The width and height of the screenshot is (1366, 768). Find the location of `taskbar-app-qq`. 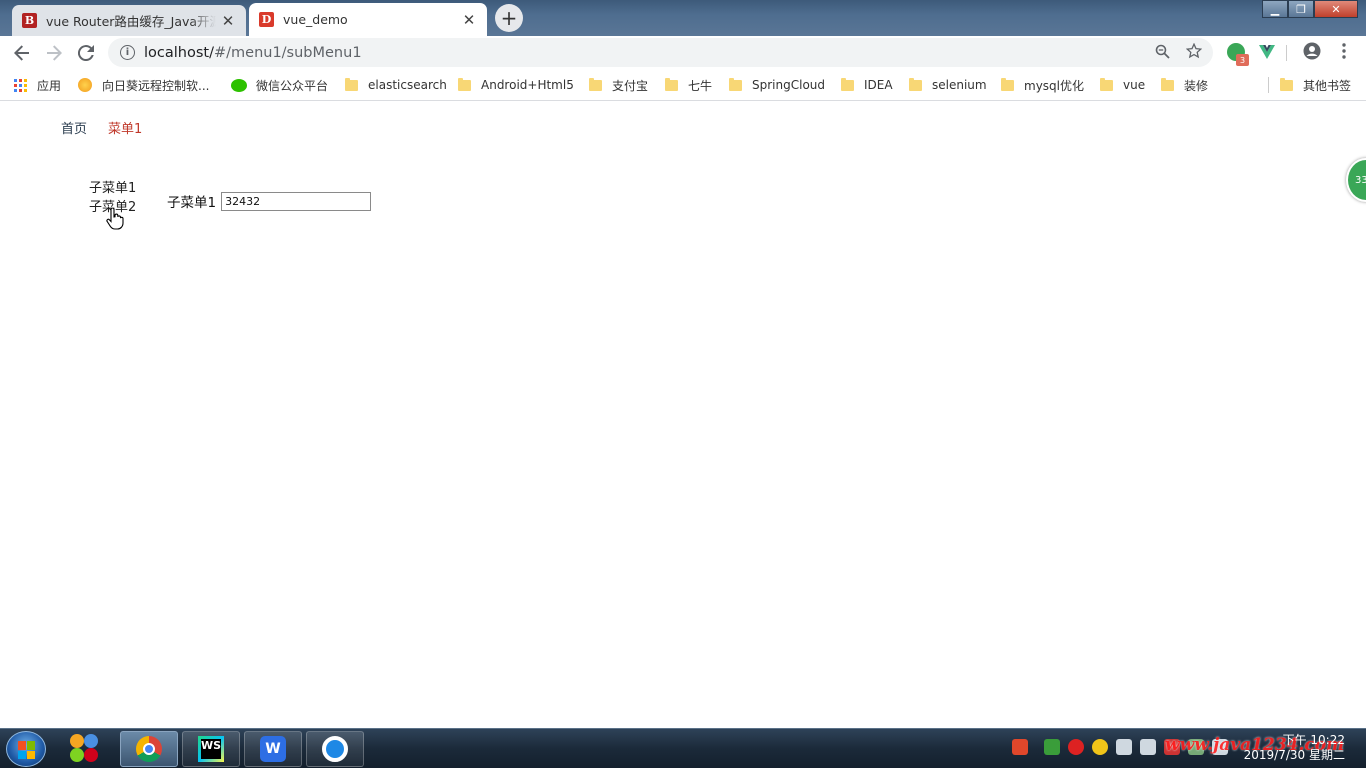

taskbar-app-qq is located at coordinates (335, 749).